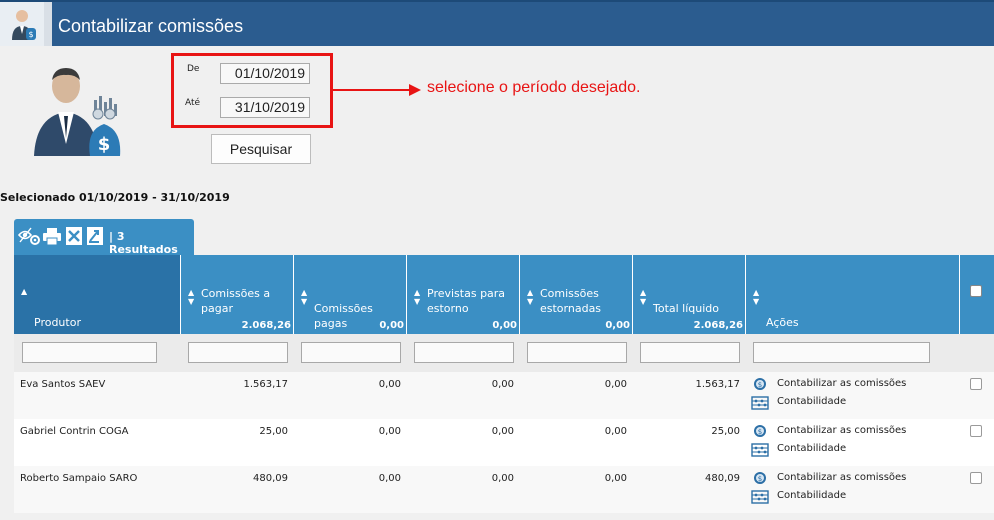 This screenshot has height=520, width=994. What do you see at coordinates (84, 112) in the screenshot?
I see `money-bag-user-icon: $` at bounding box center [84, 112].